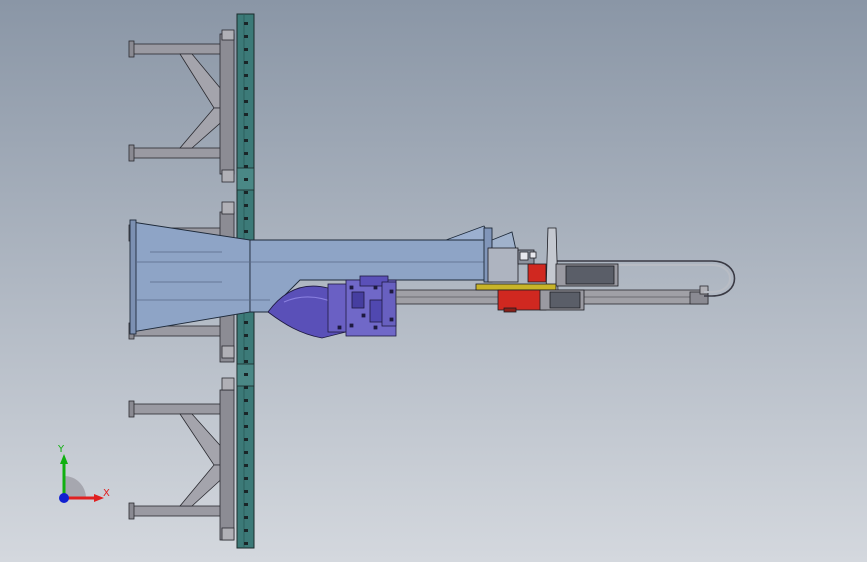  Describe the element at coordinates (106, 493) in the screenshot. I see `triad-x-label: X` at that location.